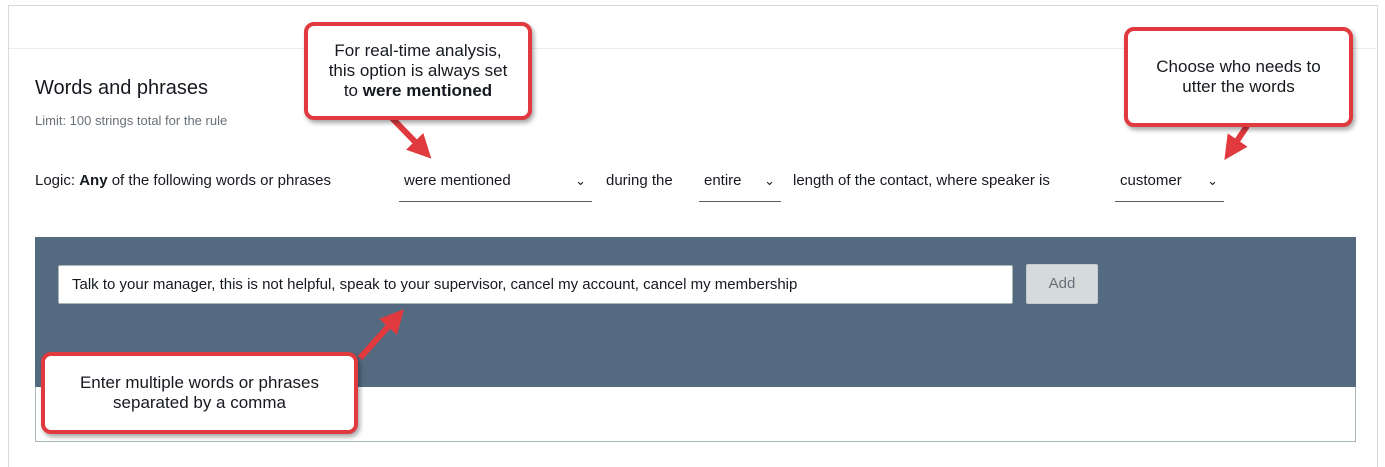  I want to click on arrow-multi, so click(381, 335).